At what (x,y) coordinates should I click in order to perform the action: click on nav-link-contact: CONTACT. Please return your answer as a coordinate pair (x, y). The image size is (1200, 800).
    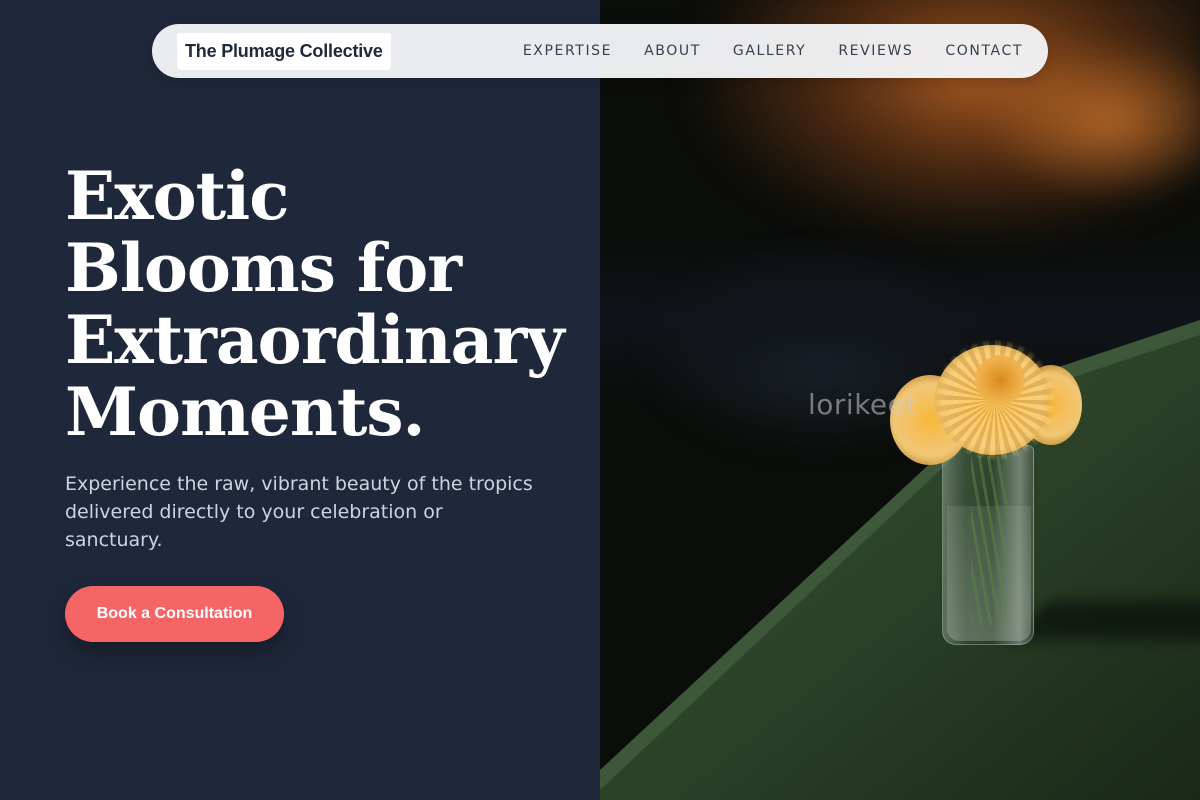
    Looking at the image, I should click on (984, 51).